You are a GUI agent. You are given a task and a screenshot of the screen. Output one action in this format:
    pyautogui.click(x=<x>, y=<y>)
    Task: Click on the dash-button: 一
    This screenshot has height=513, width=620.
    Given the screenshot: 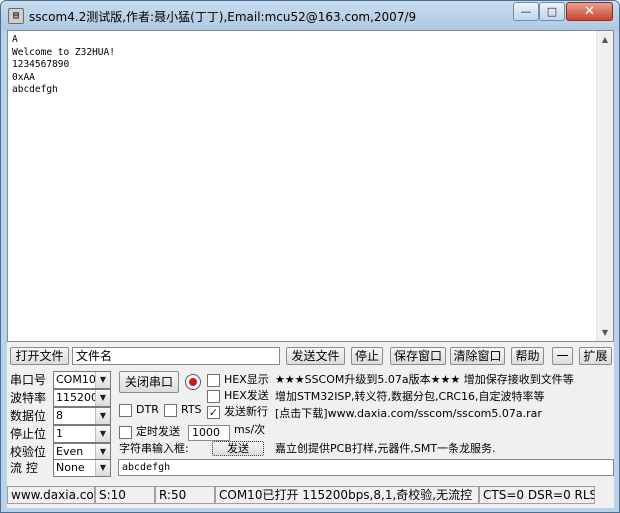 What is the action you would take?
    pyautogui.click(x=562, y=356)
    